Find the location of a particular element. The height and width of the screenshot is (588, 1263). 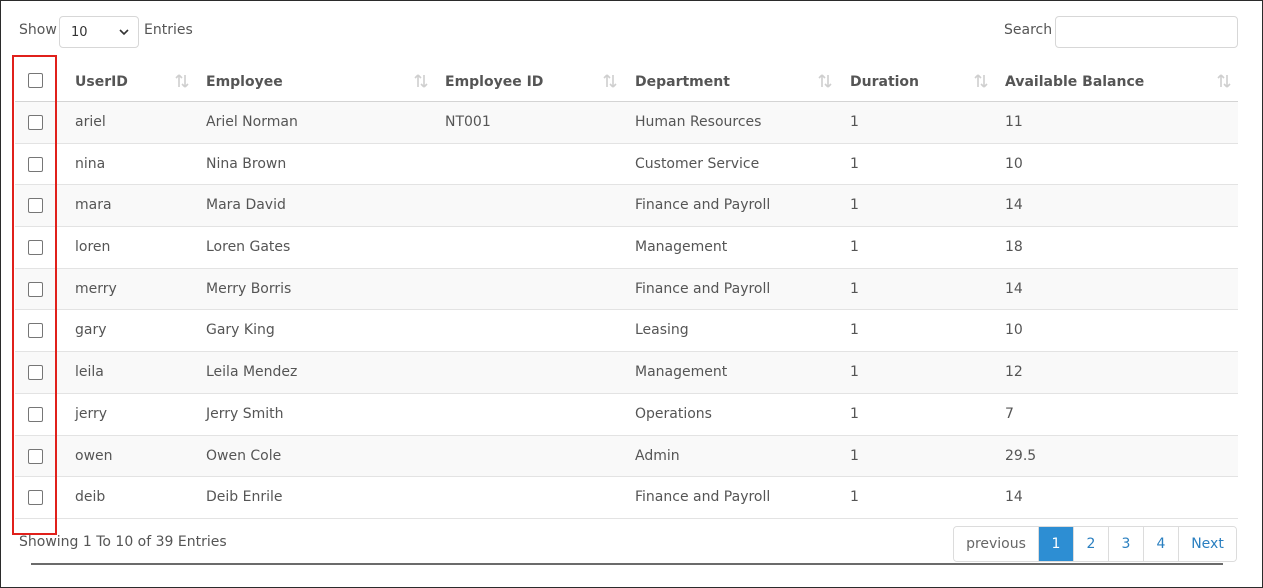

page-2-button: 2 is located at coordinates (1090, 544).